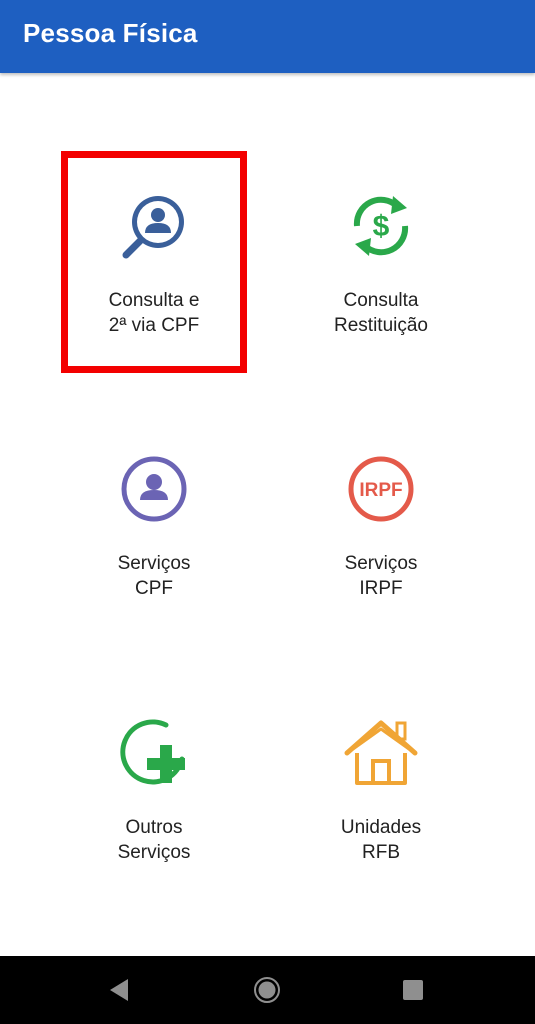 The height and width of the screenshot is (1024, 535). Describe the element at coordinates (381, 300) in the screenshot. I see `tile-label-line1: Consulta` at that location.